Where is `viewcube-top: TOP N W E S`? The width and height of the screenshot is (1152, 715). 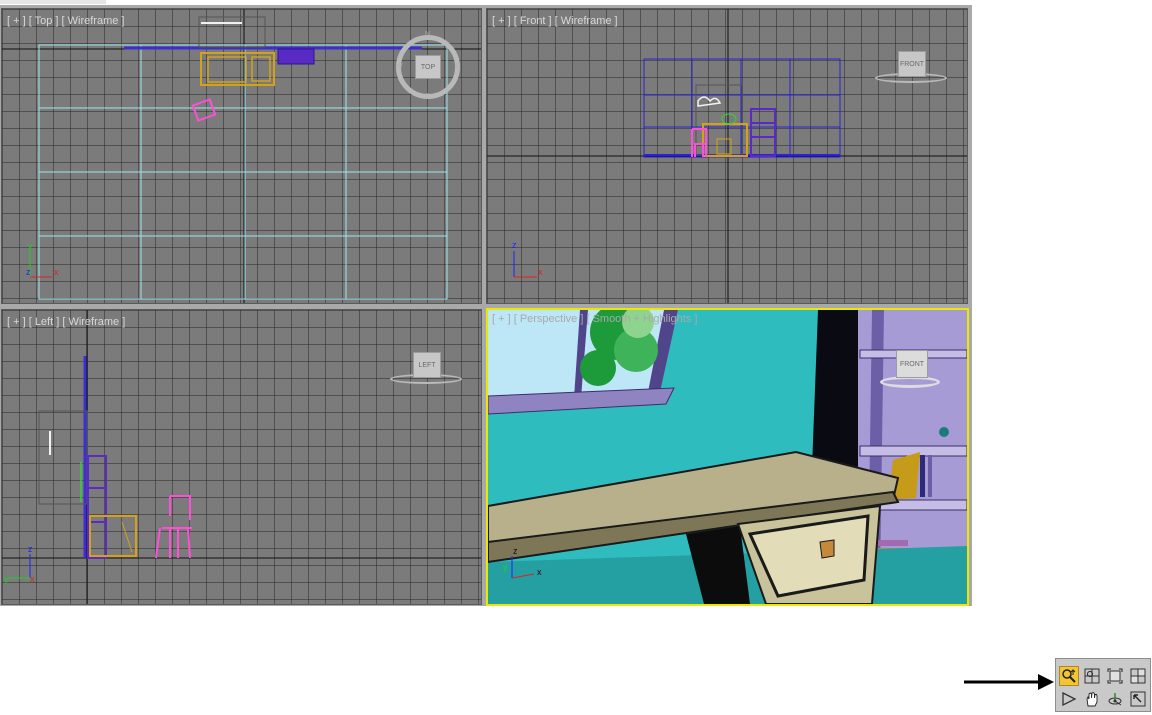
viewcube-top: TOP N W E S is located at coordinates (428, 66).